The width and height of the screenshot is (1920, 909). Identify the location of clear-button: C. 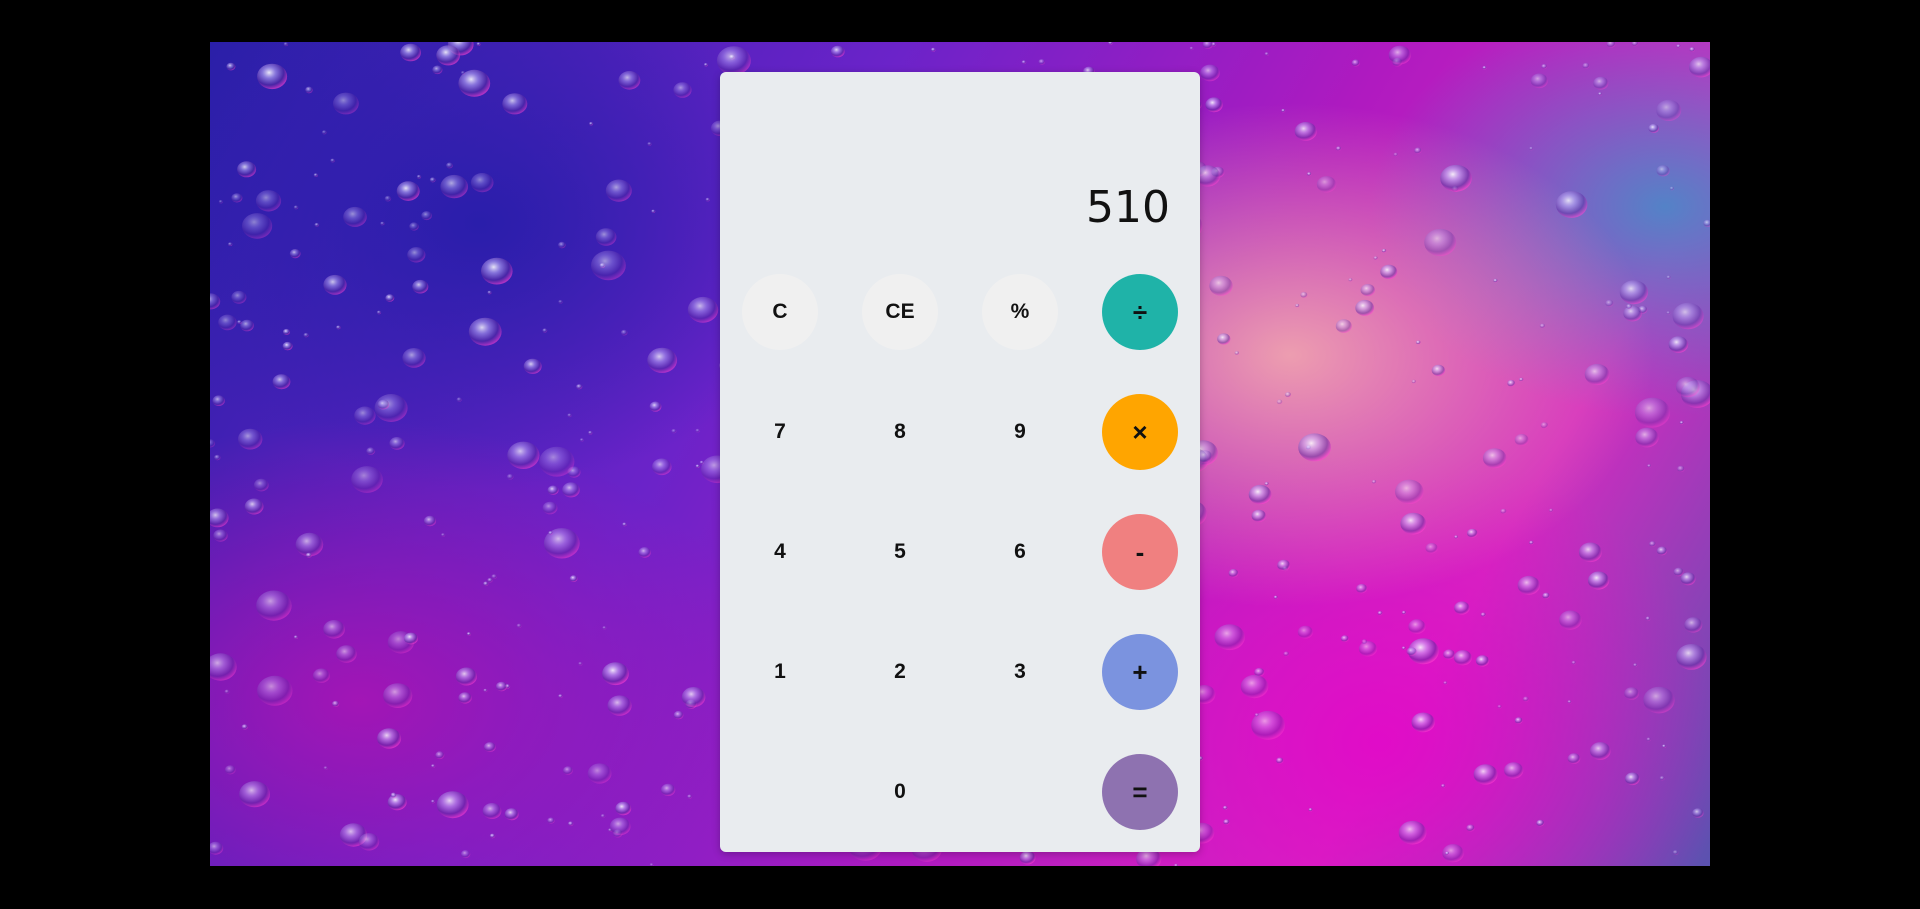
(780, 312).